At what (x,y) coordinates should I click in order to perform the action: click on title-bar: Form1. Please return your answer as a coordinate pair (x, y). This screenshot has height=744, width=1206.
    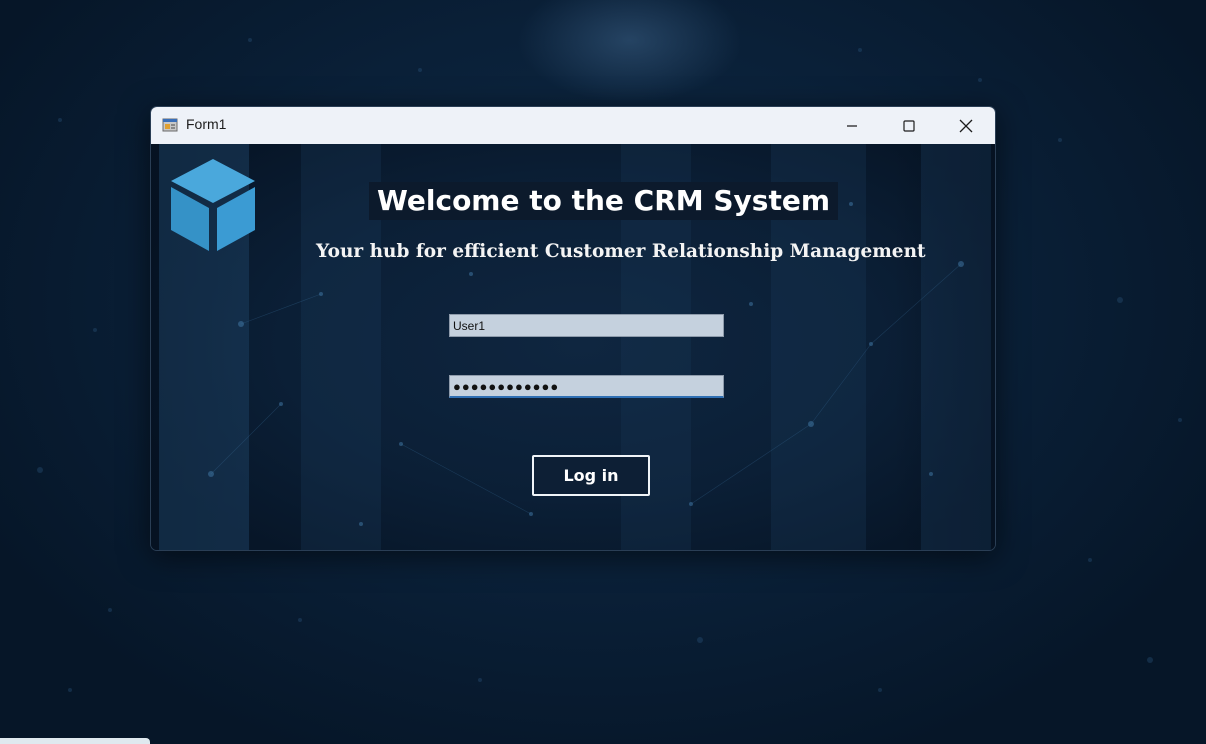
    Looking at the image, I should click on (573, 125).